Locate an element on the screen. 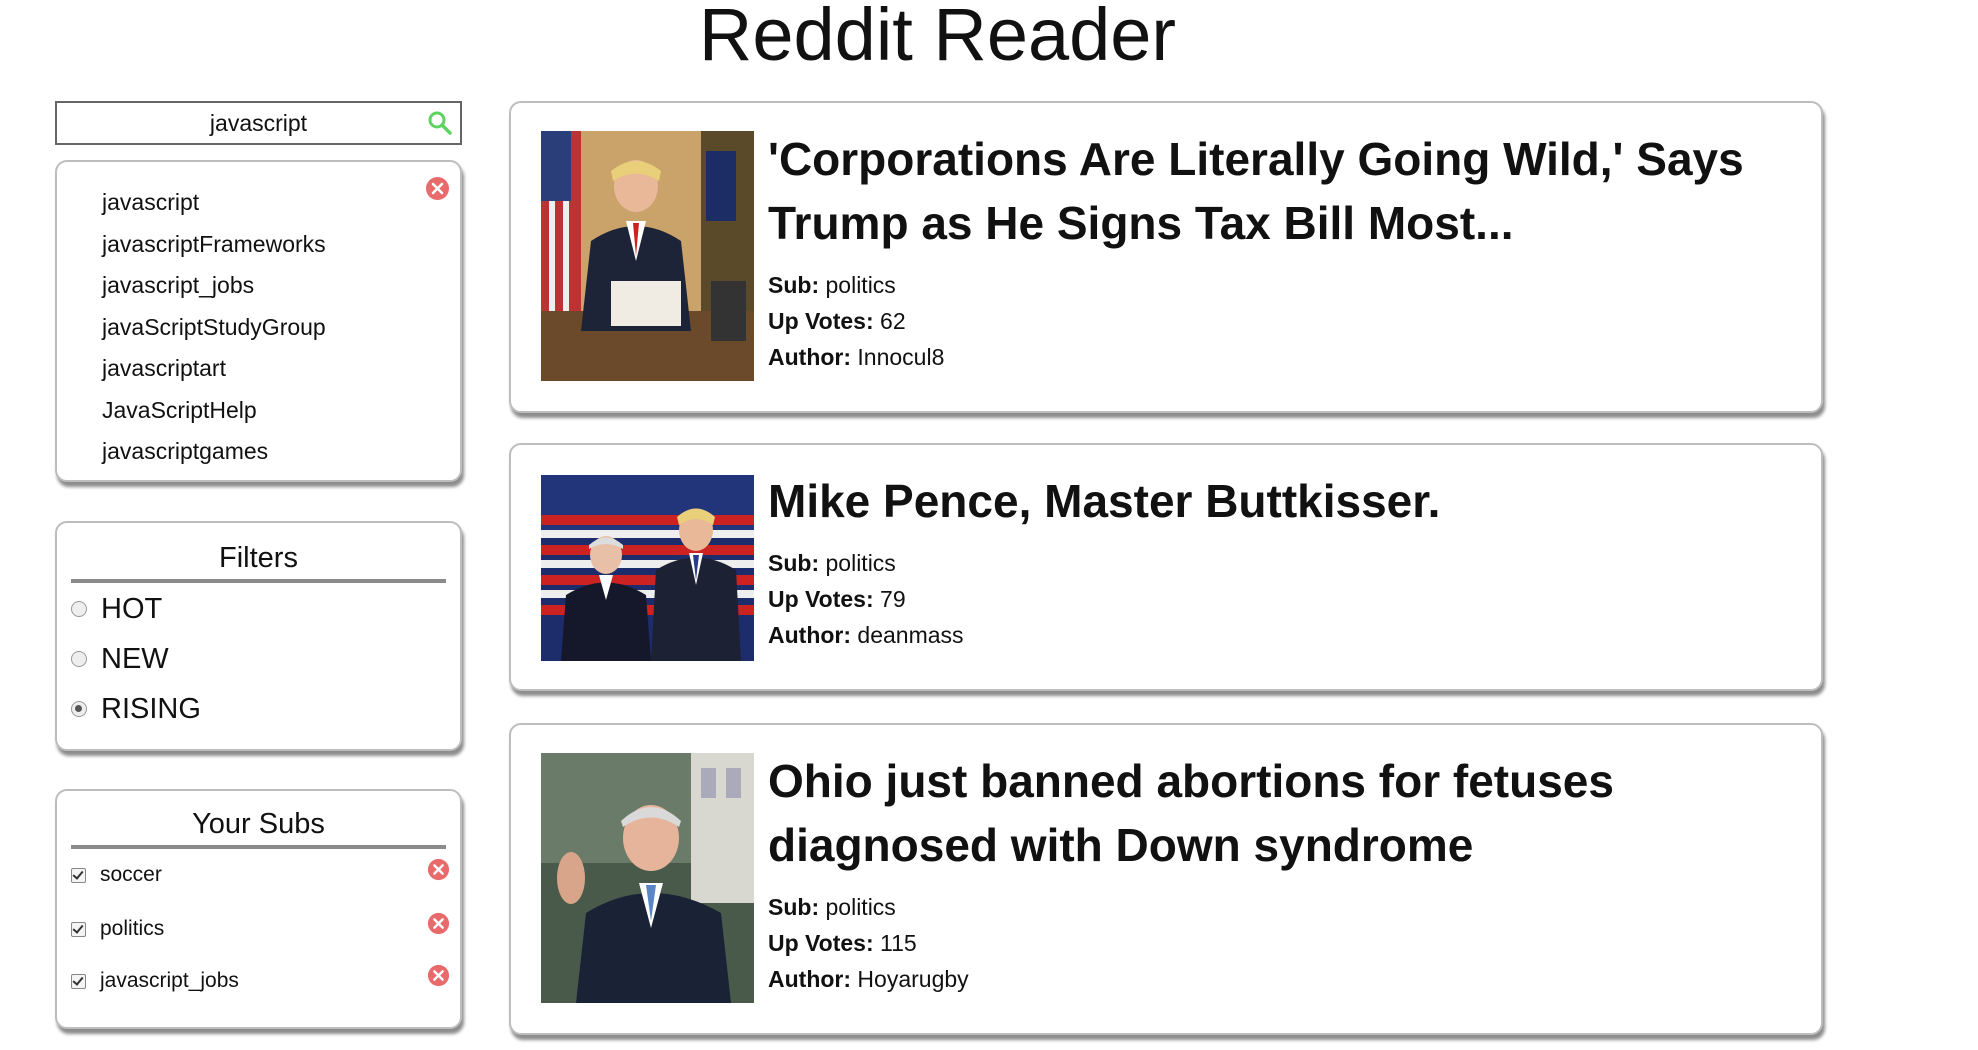 The image size is (1978, 1050). suggestion-item: javascript is located at coordinates (214, 203).